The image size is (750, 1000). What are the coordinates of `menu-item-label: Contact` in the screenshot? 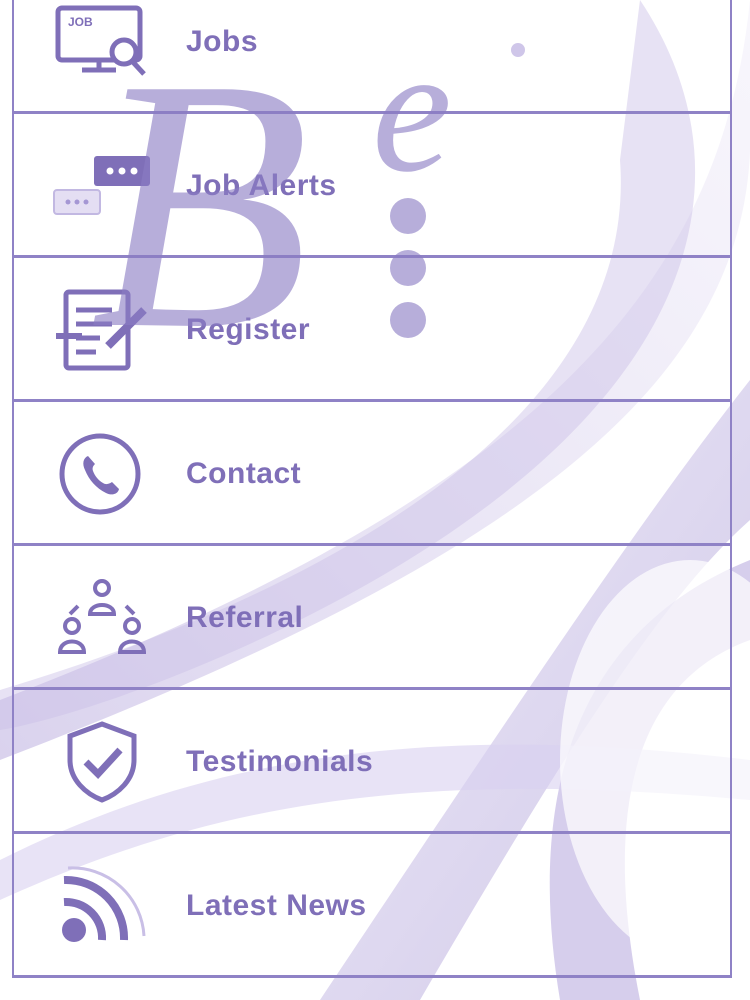 It's located at (244, 473).